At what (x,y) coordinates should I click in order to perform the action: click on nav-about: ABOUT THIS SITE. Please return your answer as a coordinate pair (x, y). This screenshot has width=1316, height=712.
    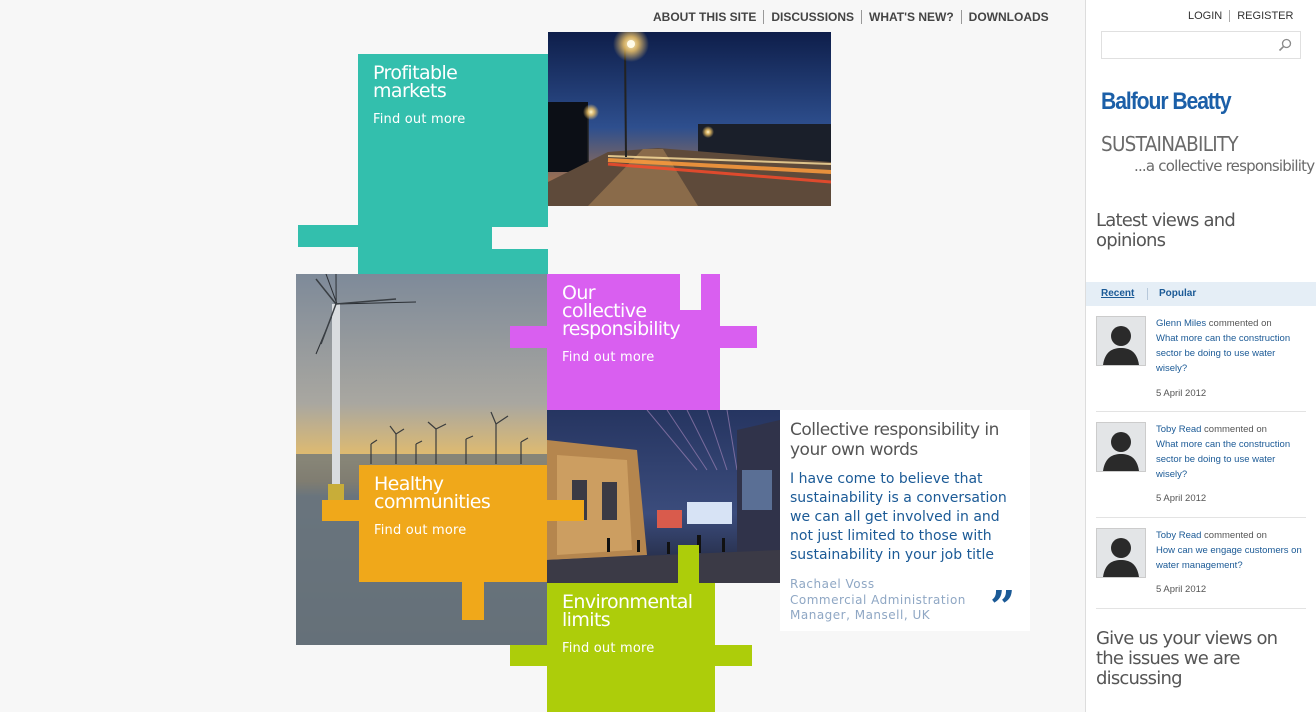
    Looking at the image, I should click on (704, 17).